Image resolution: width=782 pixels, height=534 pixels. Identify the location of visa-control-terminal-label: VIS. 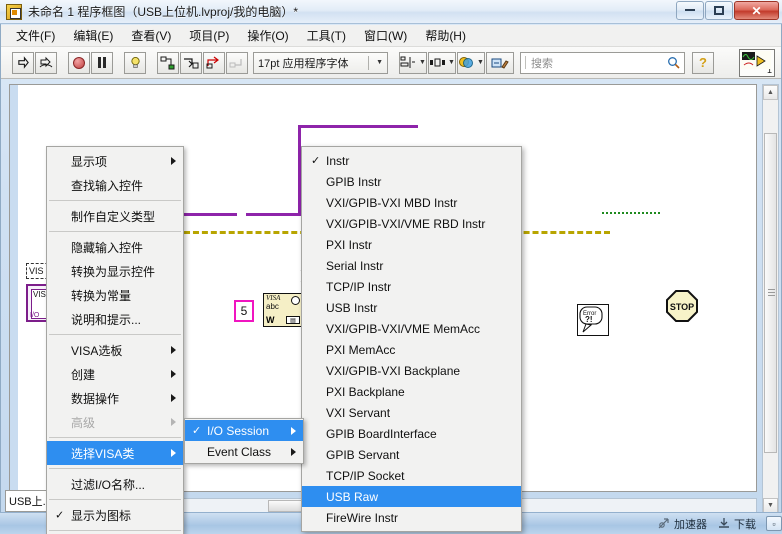
(36, 271).